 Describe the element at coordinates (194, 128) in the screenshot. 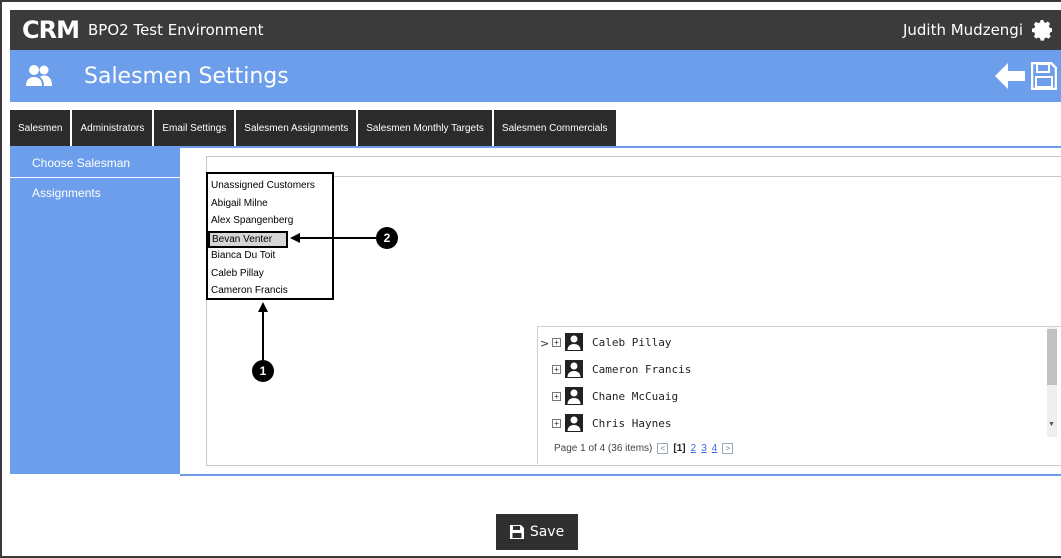

I see `tab-email-settings: Email Settings` at that location.